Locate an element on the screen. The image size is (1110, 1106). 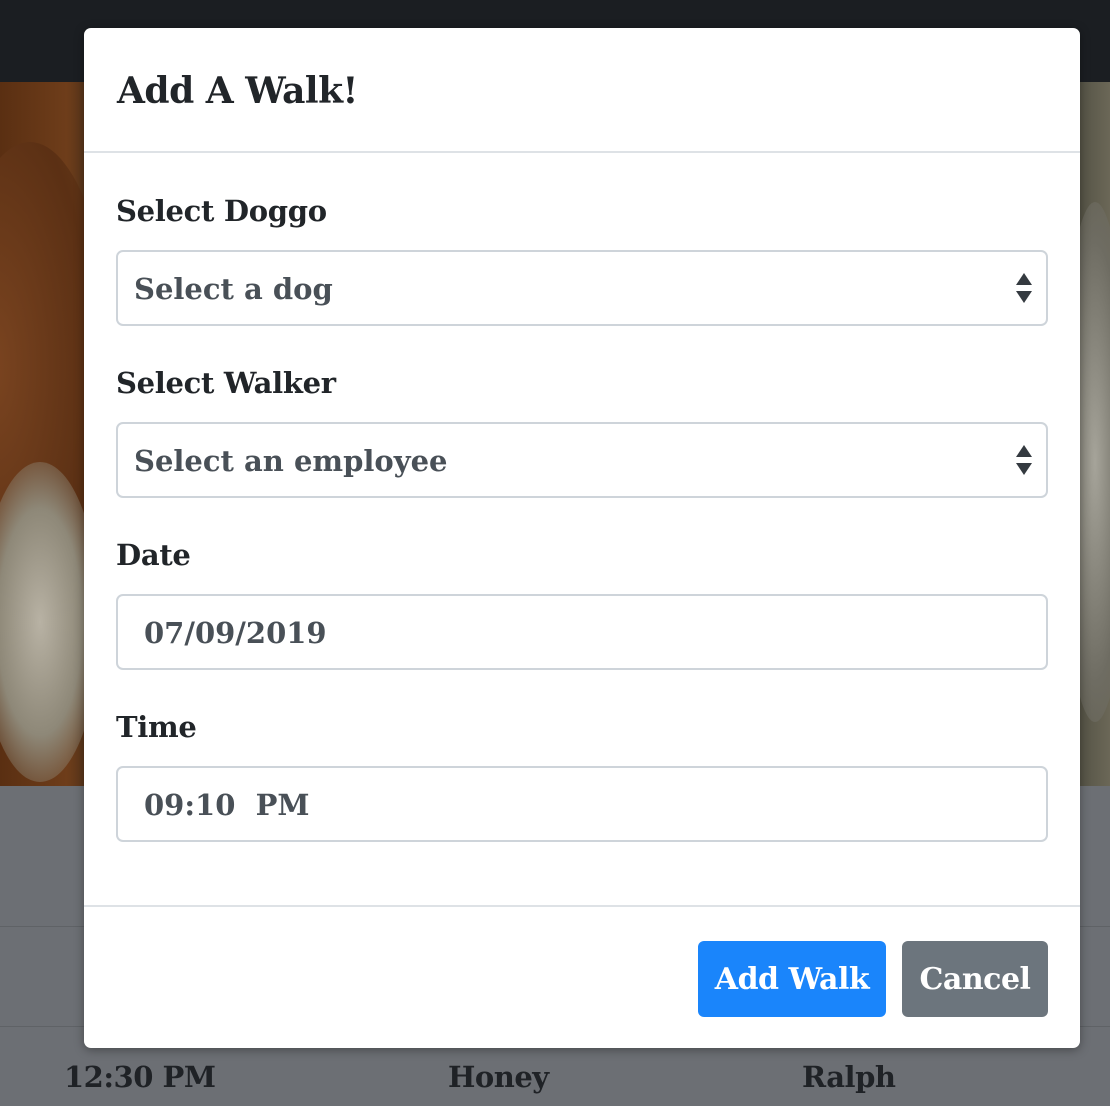
cancel-button: Cancel is located at coordinates (975, 979).